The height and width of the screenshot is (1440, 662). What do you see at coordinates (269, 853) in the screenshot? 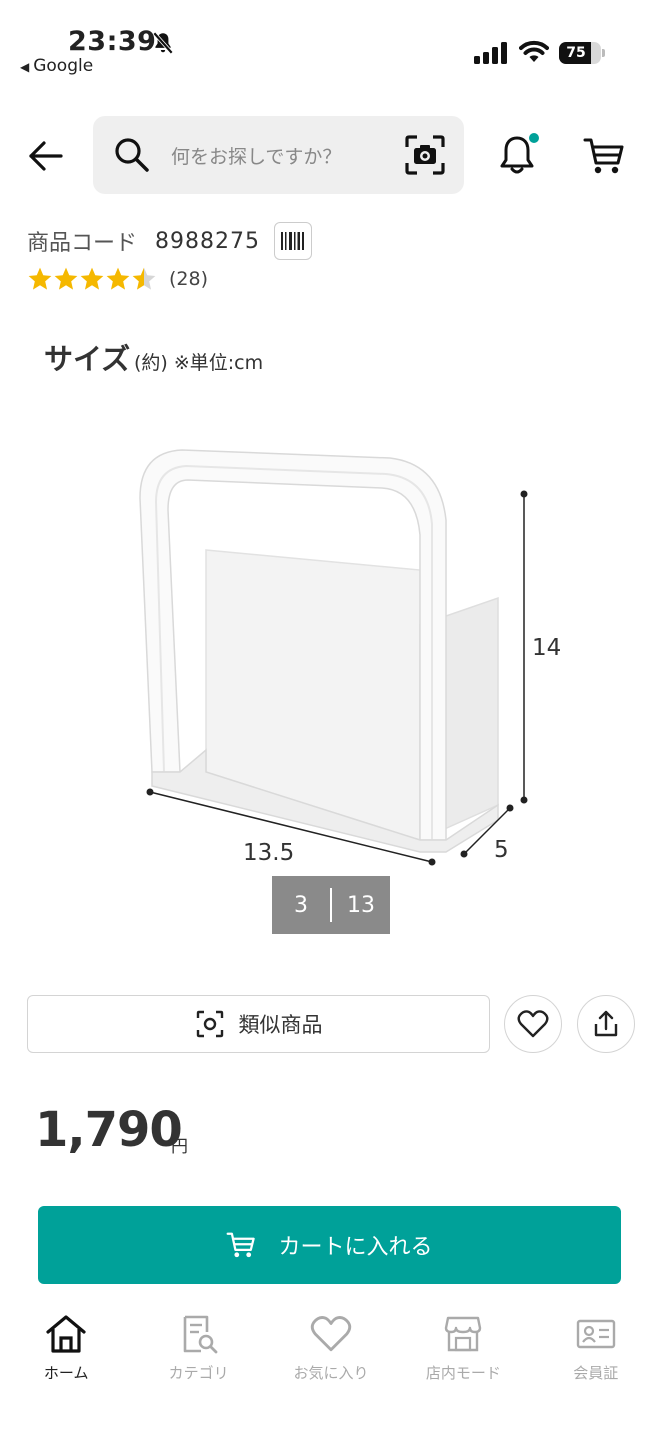
I see `dimension-width: 13.5` at bounding box center [269, 853].